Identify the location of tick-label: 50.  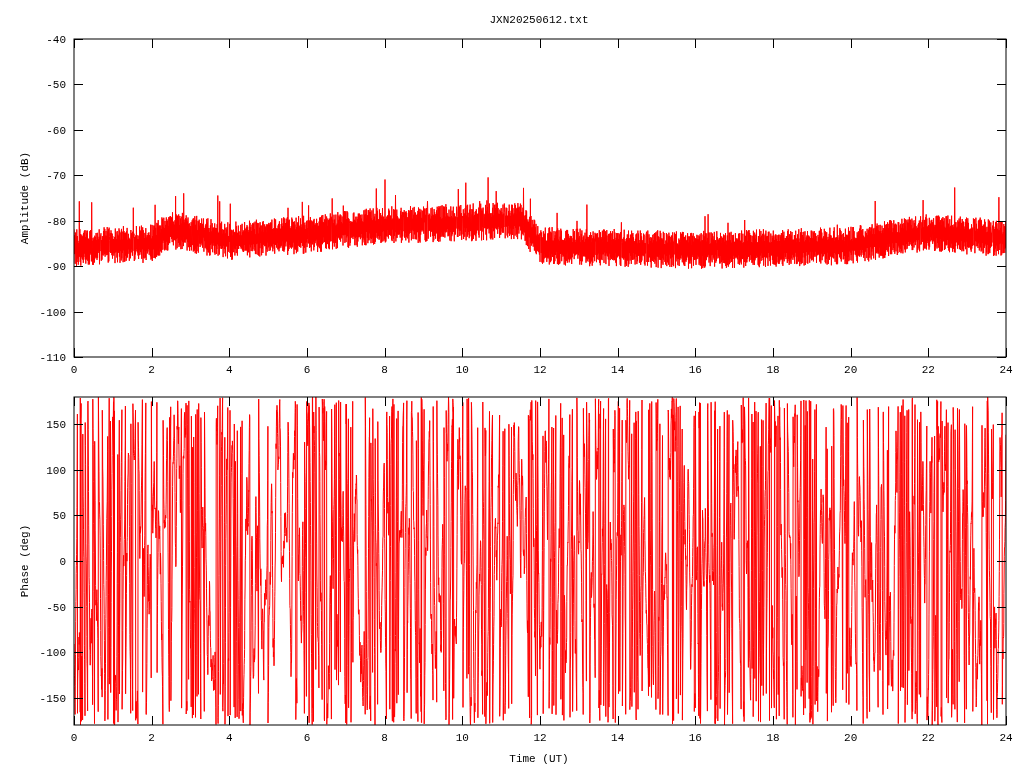
(59, 516).